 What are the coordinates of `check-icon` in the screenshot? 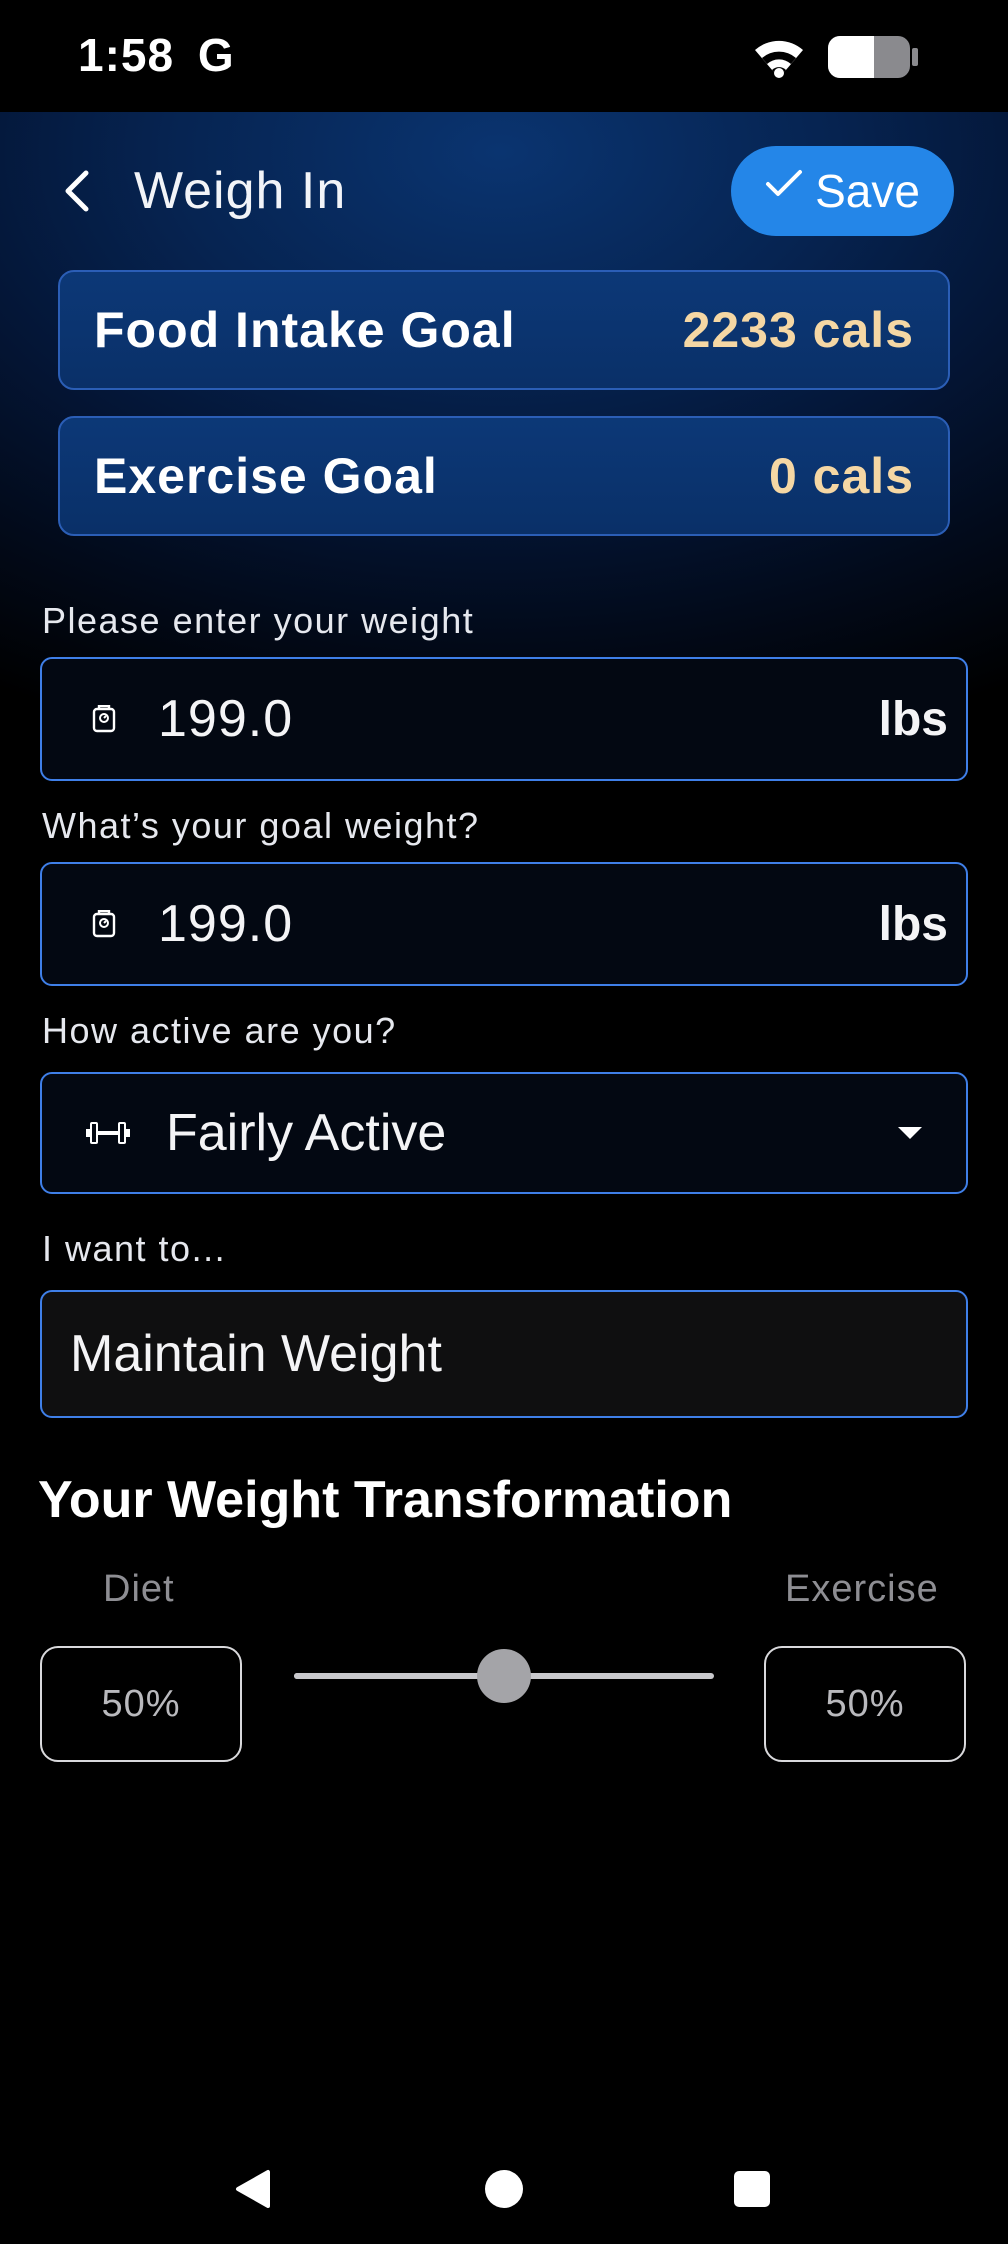 It's located at (784, 183).